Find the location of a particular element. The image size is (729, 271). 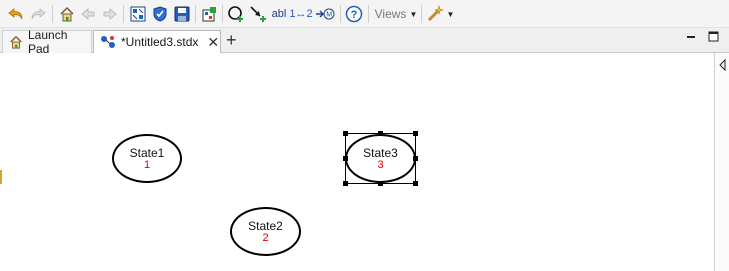

side-panel-strip is located at coordinates (721, 162).